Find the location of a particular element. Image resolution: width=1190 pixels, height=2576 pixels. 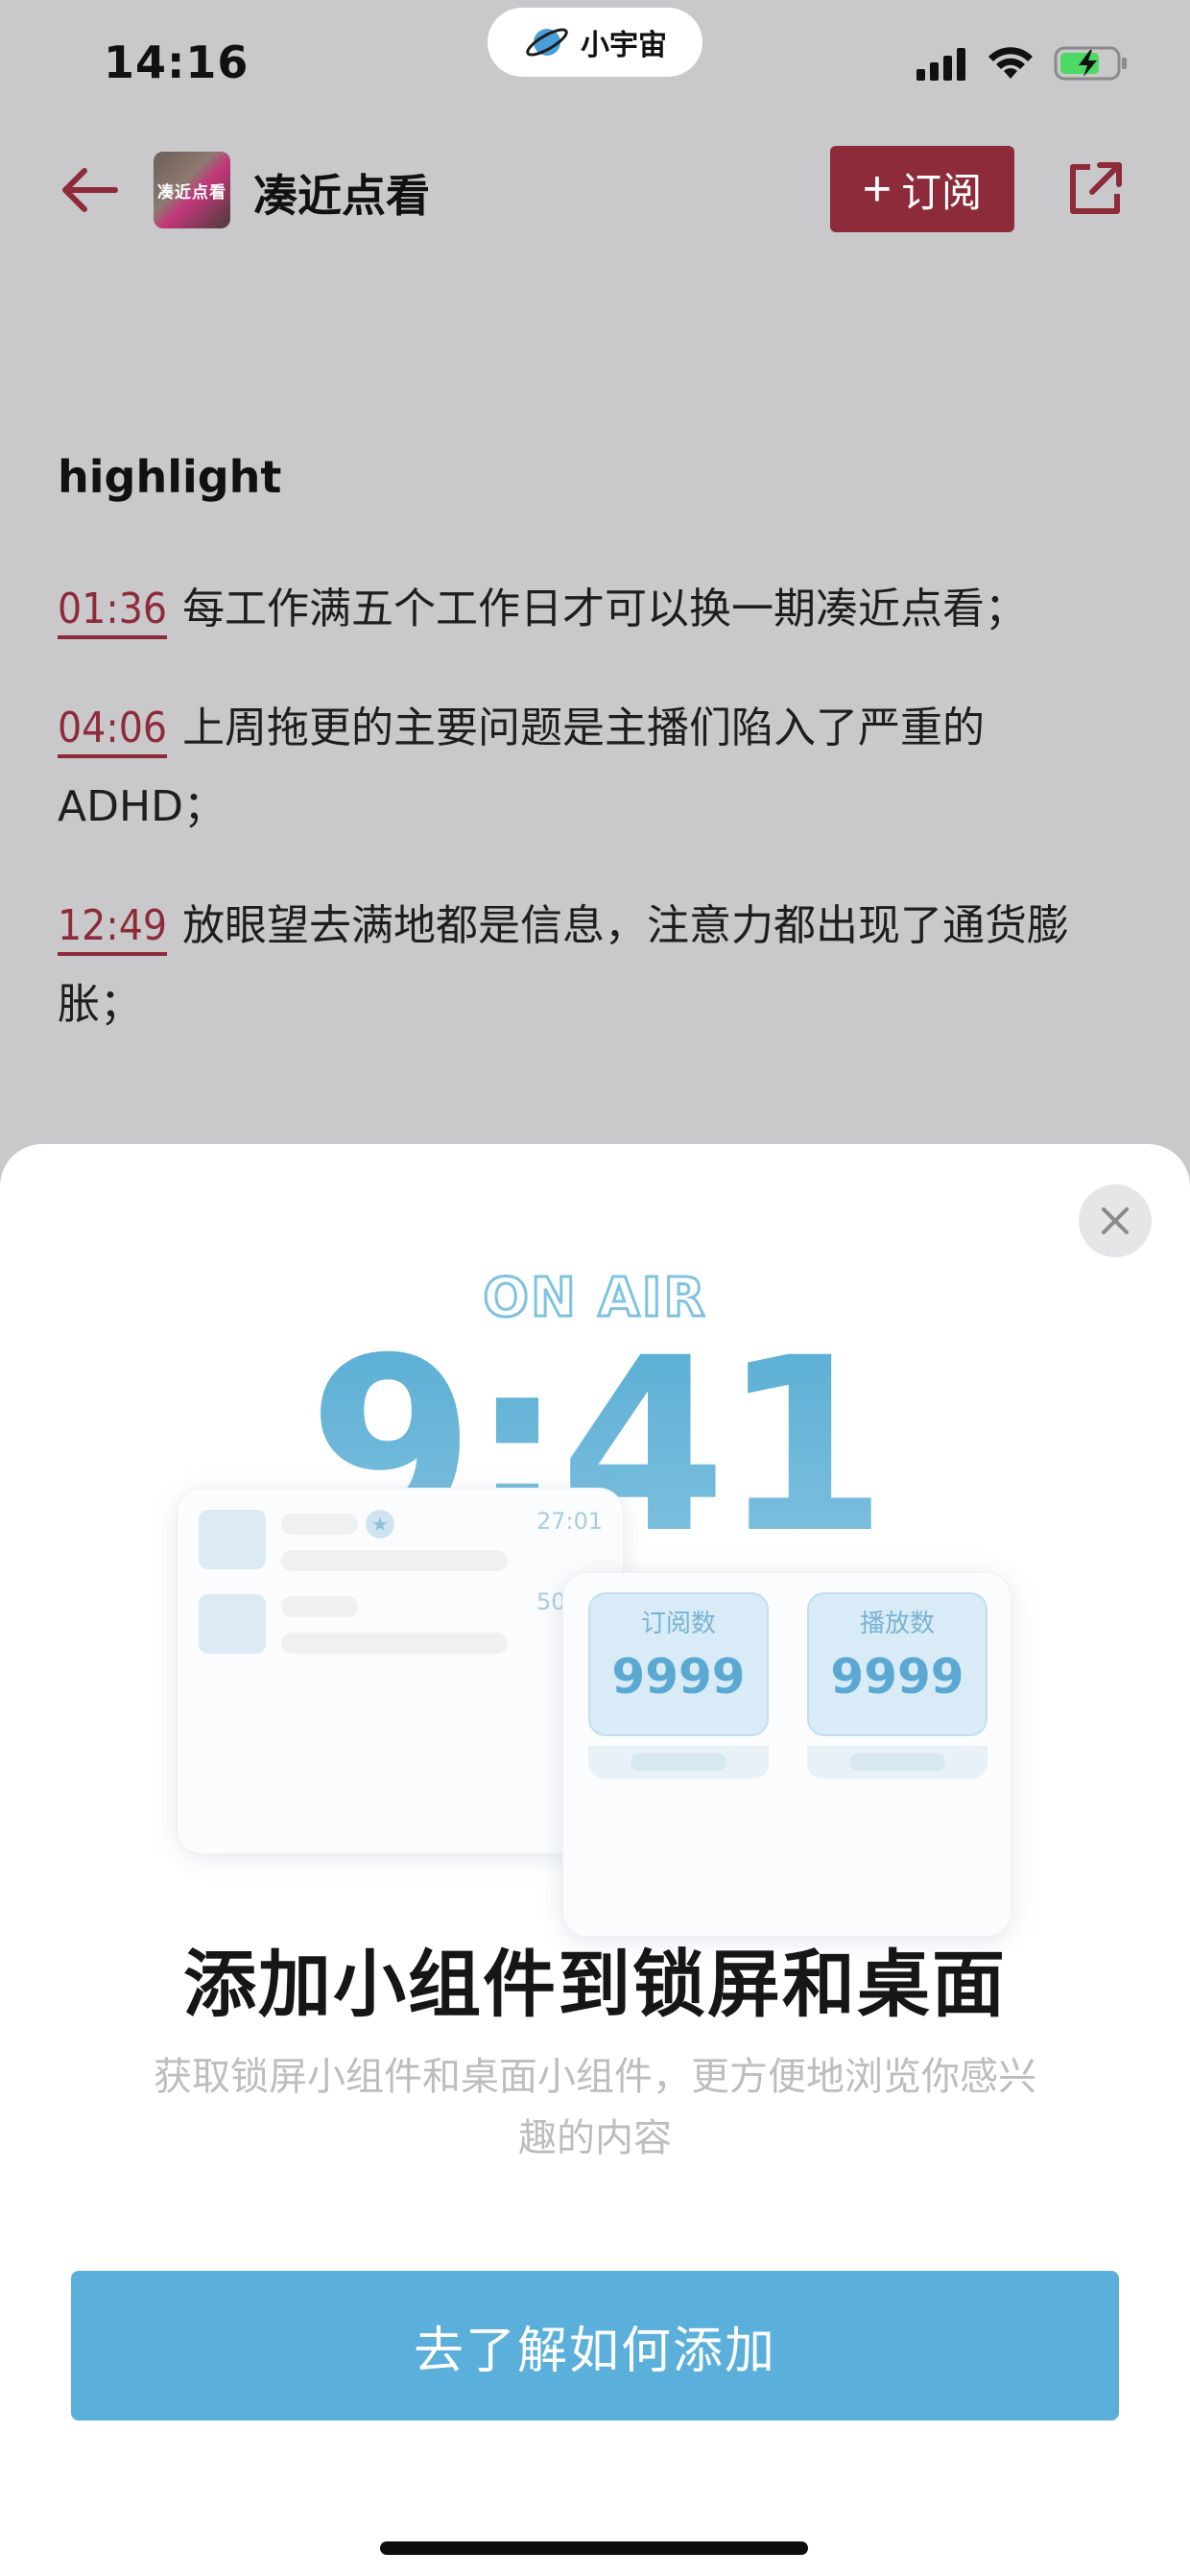

sheet-description: 获取锁屏小组件和桌面小组件，更方便地浏览你感兴趣的内容 is located at coordinates (595, 2107).